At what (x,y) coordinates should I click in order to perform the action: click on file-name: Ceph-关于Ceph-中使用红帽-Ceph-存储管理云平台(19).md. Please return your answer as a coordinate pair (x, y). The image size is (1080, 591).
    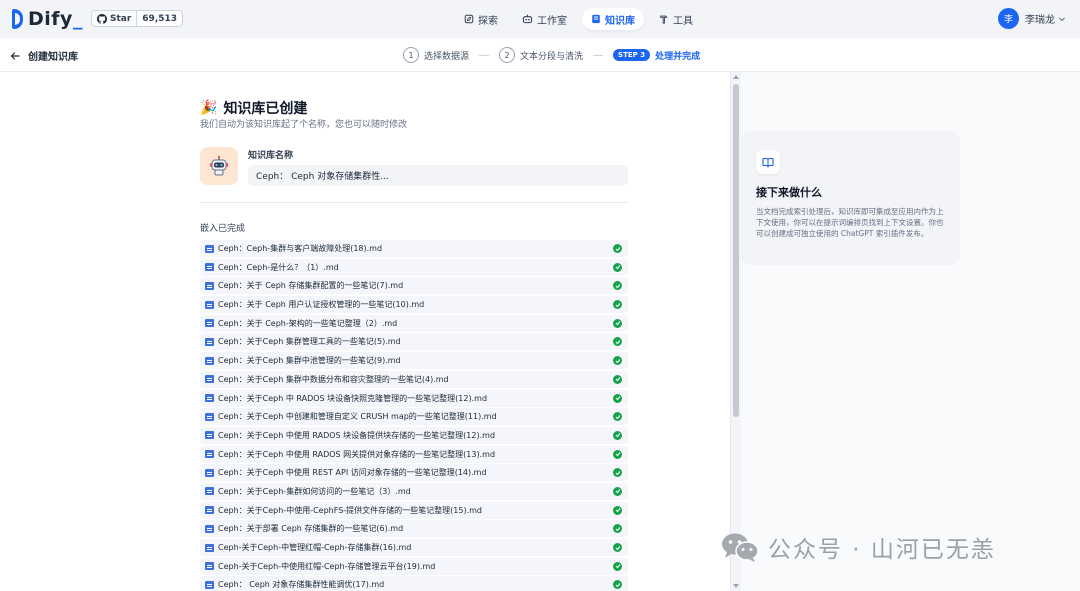
    Looking at the image, I should click on (327, 566).